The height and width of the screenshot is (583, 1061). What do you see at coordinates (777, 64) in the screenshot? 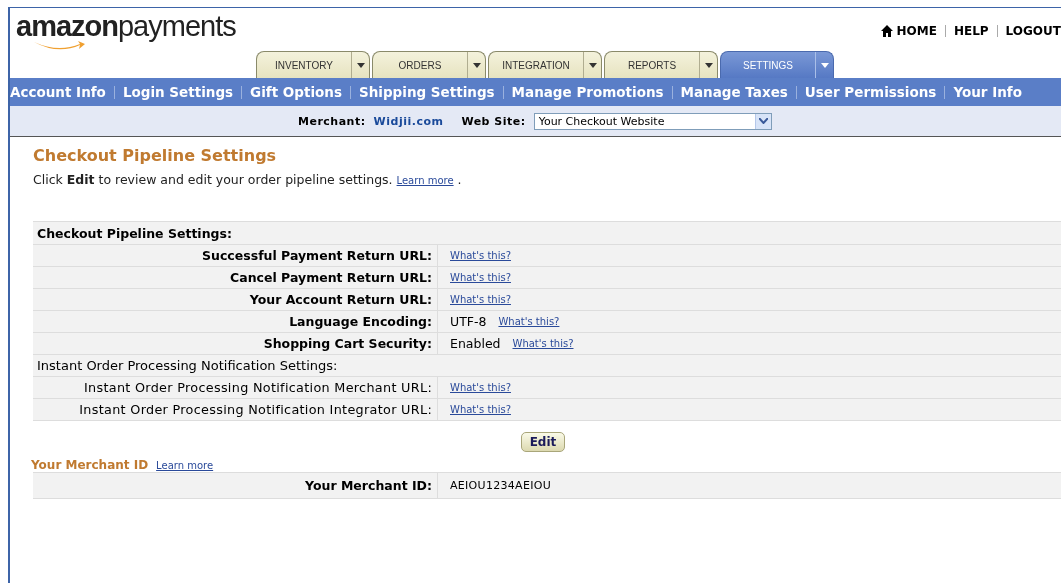
I see `nav-tab: SETTINGS` at bounding box center [777, 64].